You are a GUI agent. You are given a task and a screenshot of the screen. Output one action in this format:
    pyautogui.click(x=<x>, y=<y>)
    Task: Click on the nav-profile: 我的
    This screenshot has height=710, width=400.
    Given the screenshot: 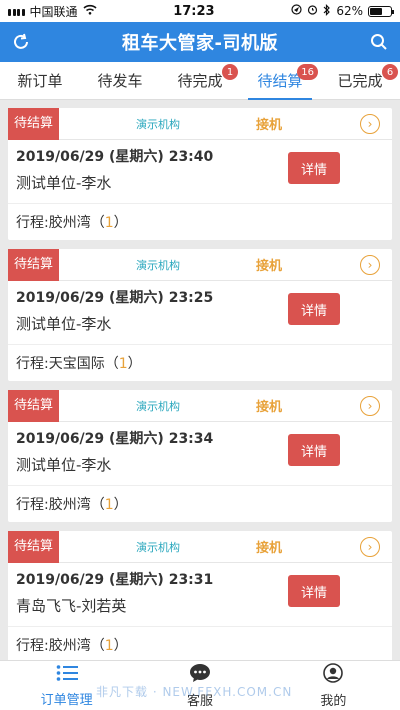 What is the action you would take?
    pyautogui.click(x=333, y=685)
    